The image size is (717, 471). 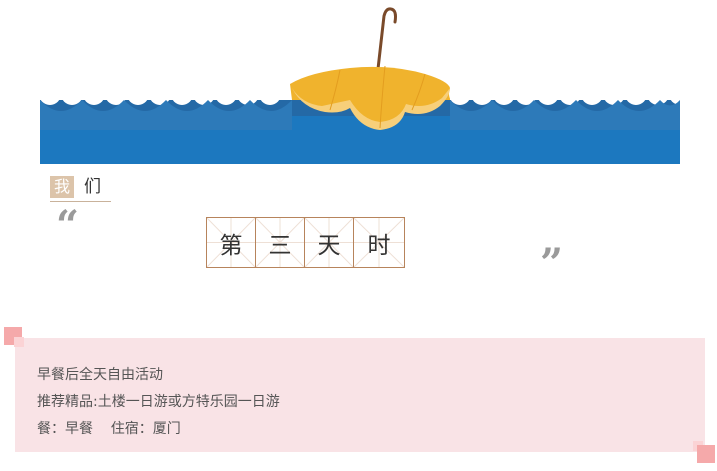 I want to click on title-cell: 第, so click(x=231, y=242).